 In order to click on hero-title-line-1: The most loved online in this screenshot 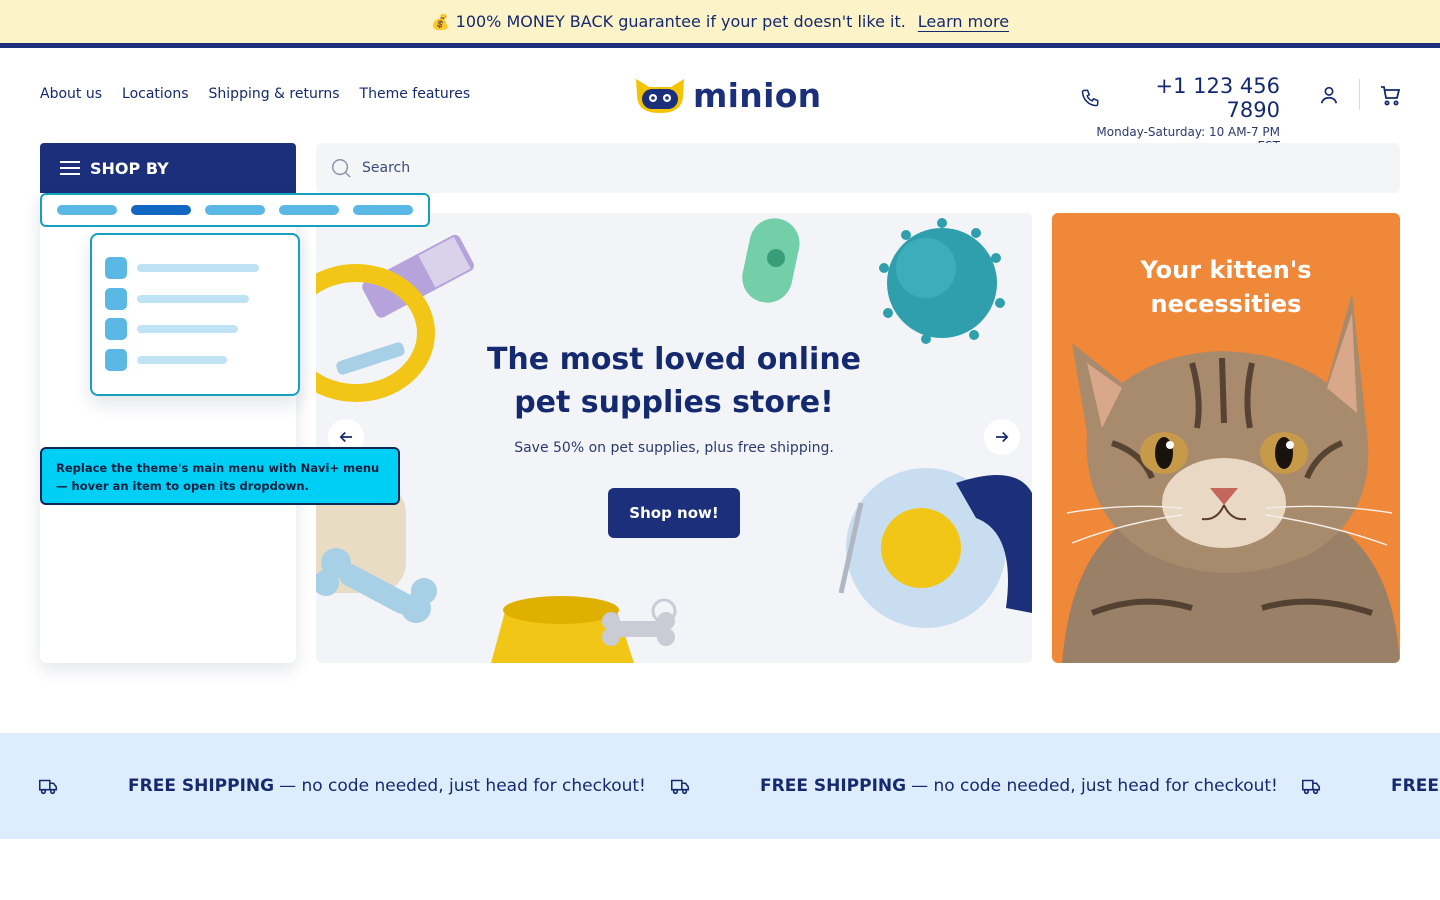, I will do `click(674, 359)`.